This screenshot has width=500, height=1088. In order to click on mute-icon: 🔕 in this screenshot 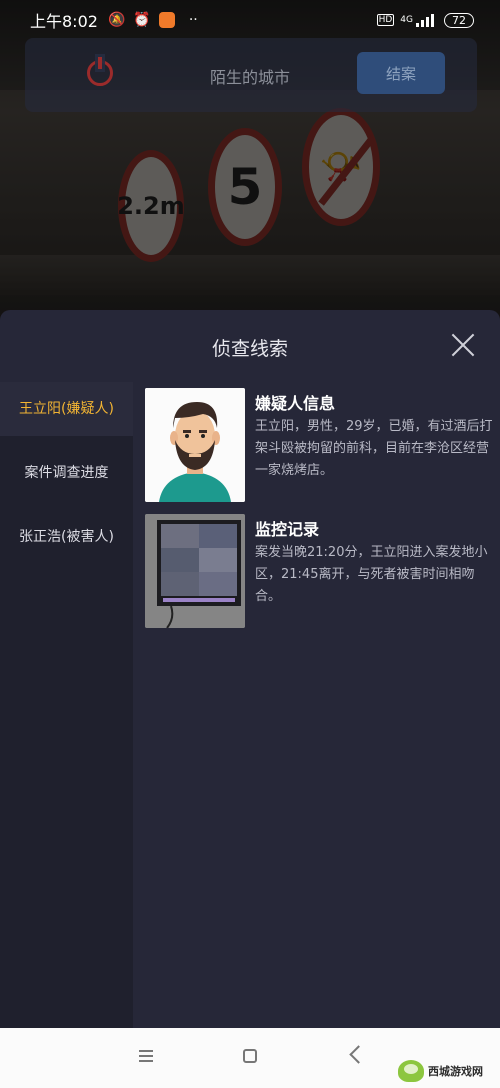, I will do `click(116, 20)`.